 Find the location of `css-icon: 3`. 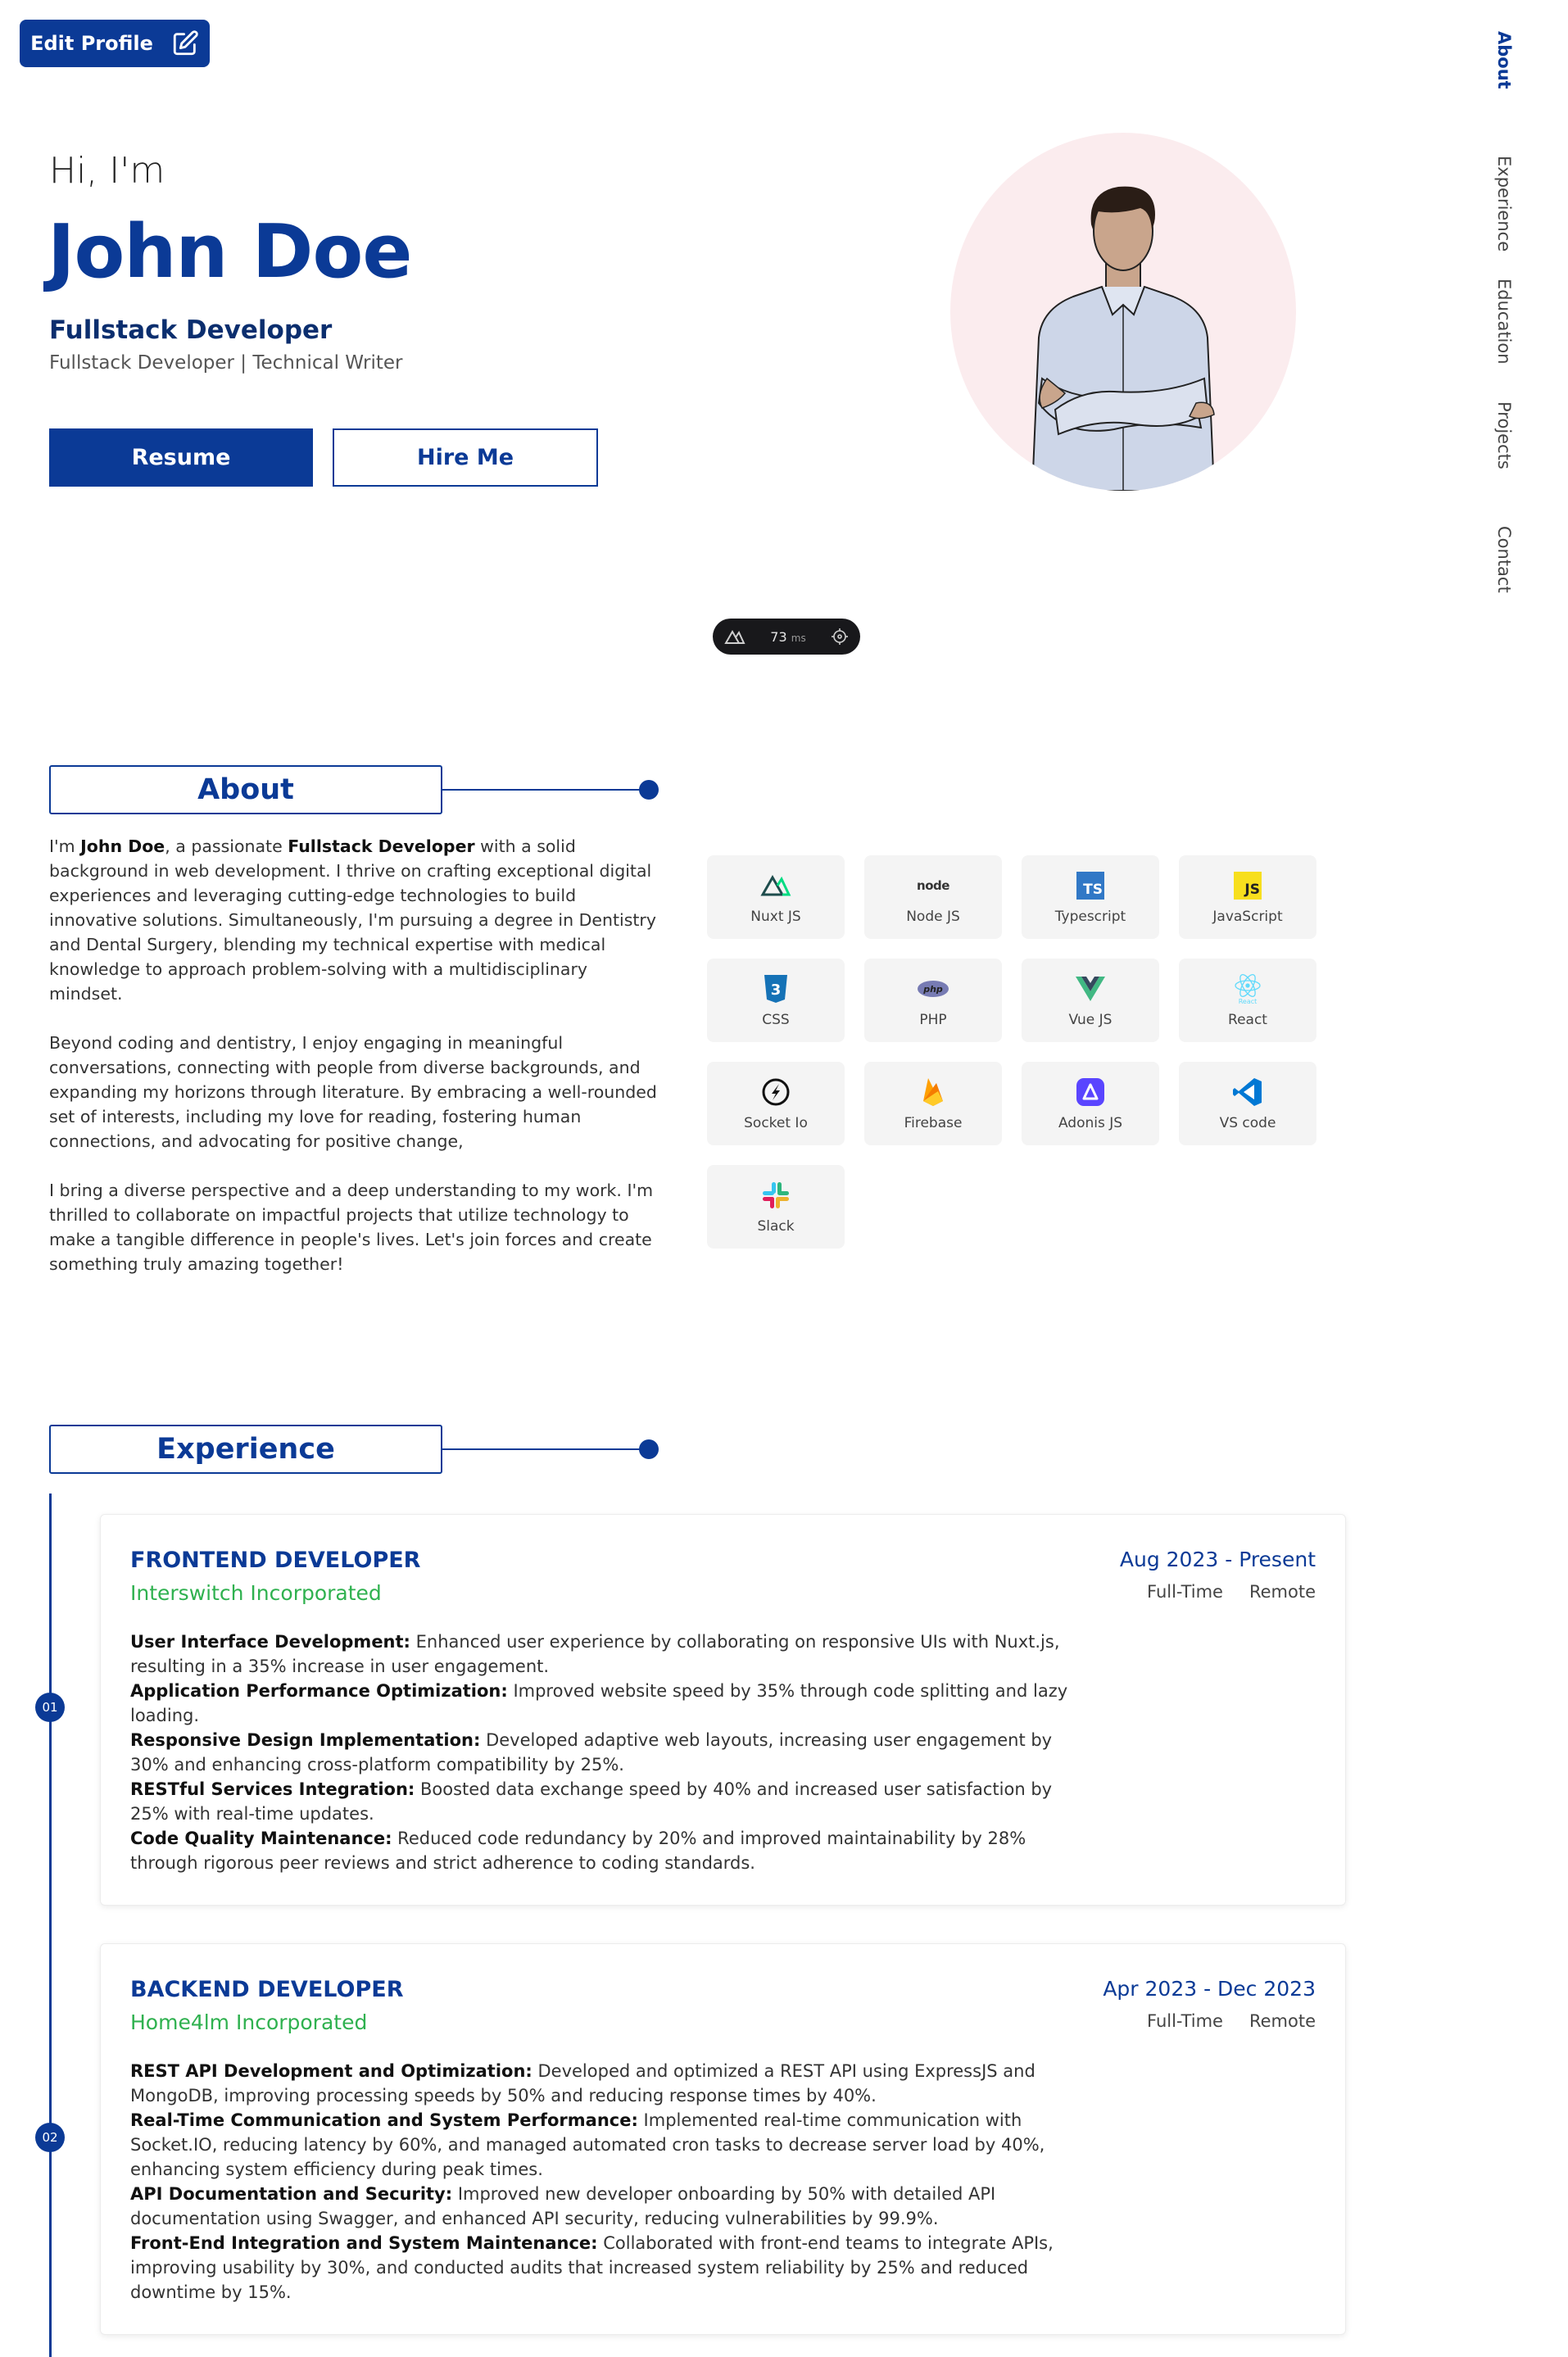

css-icon: 3 is located at coordinates (775, 988).